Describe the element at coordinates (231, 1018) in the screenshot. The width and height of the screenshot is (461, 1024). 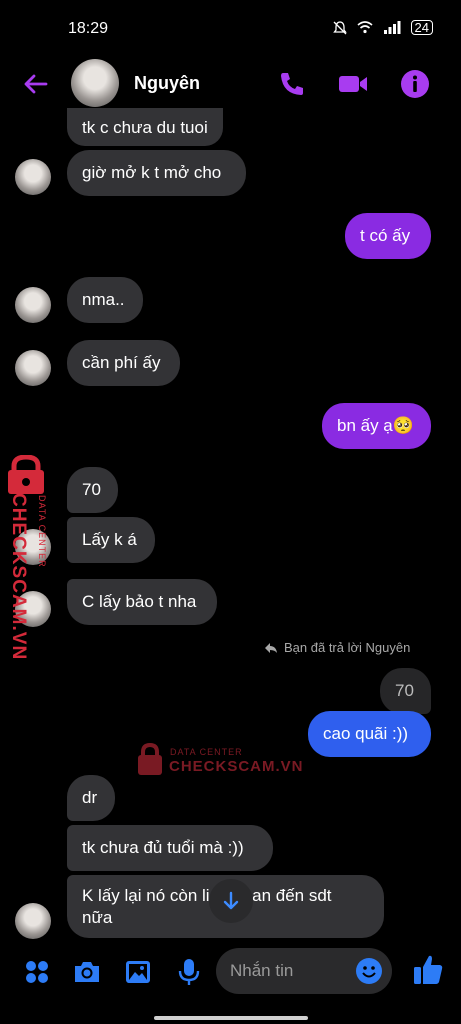
I see `home-indicator` at that location.